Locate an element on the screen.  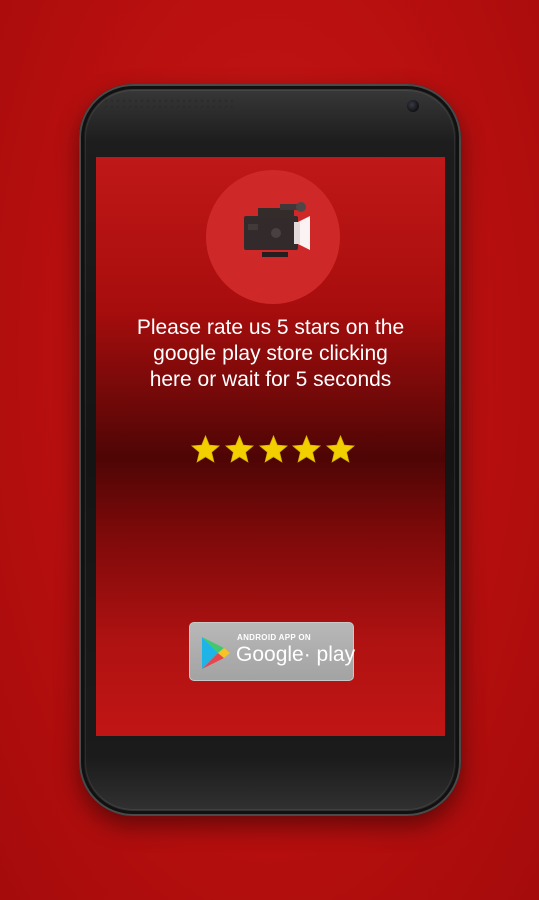
prompt-line-1: Please rate us 5 stars on the is located at coordinates (270, 327).